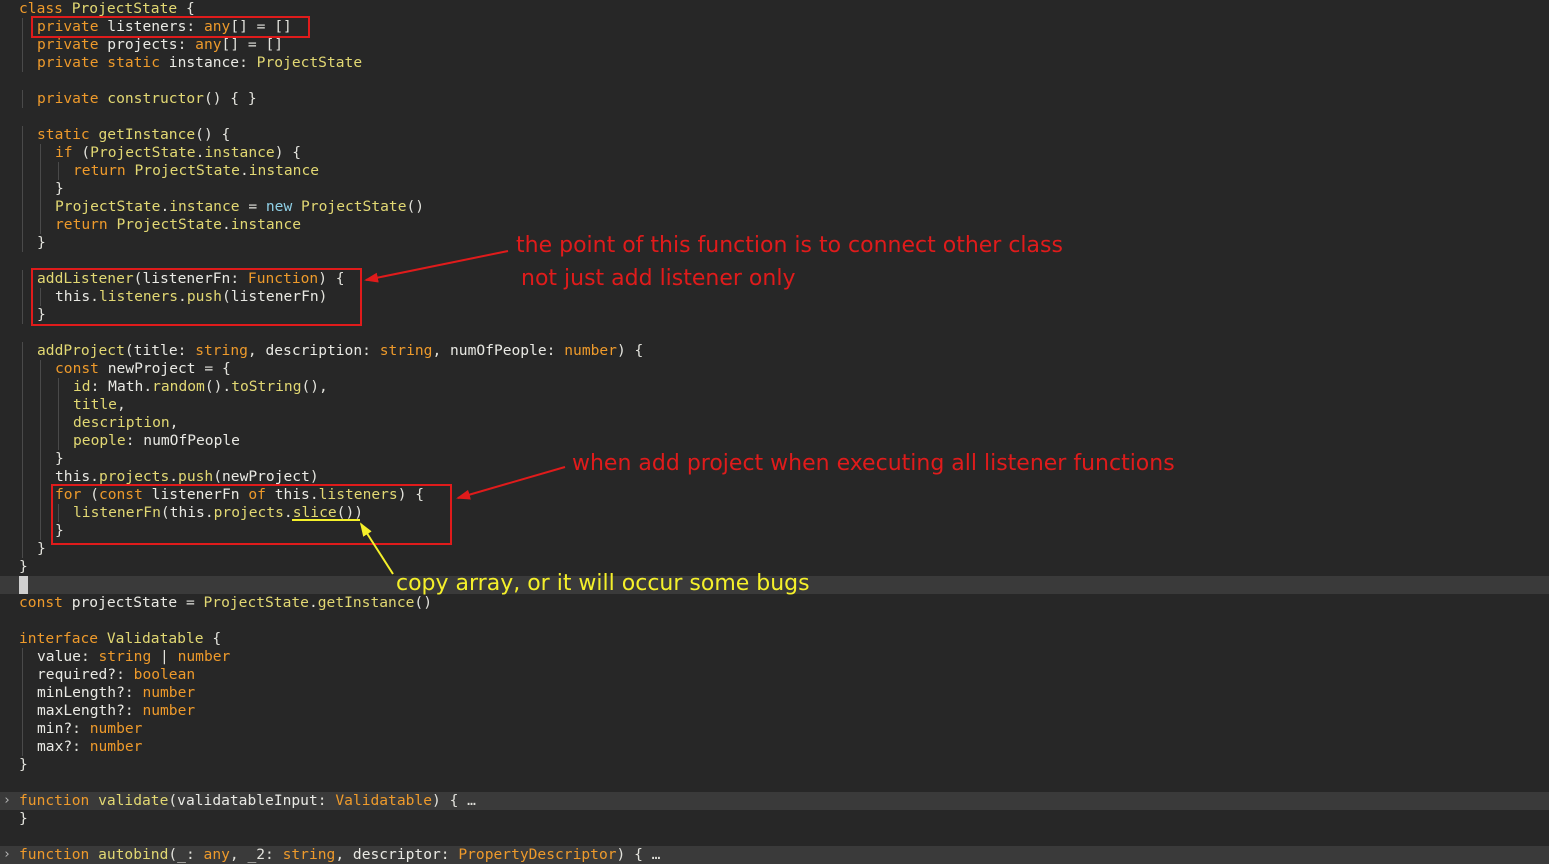 The image size is (1549, 864). I want to click on arrow-red-addlistener, so click(436, 266).